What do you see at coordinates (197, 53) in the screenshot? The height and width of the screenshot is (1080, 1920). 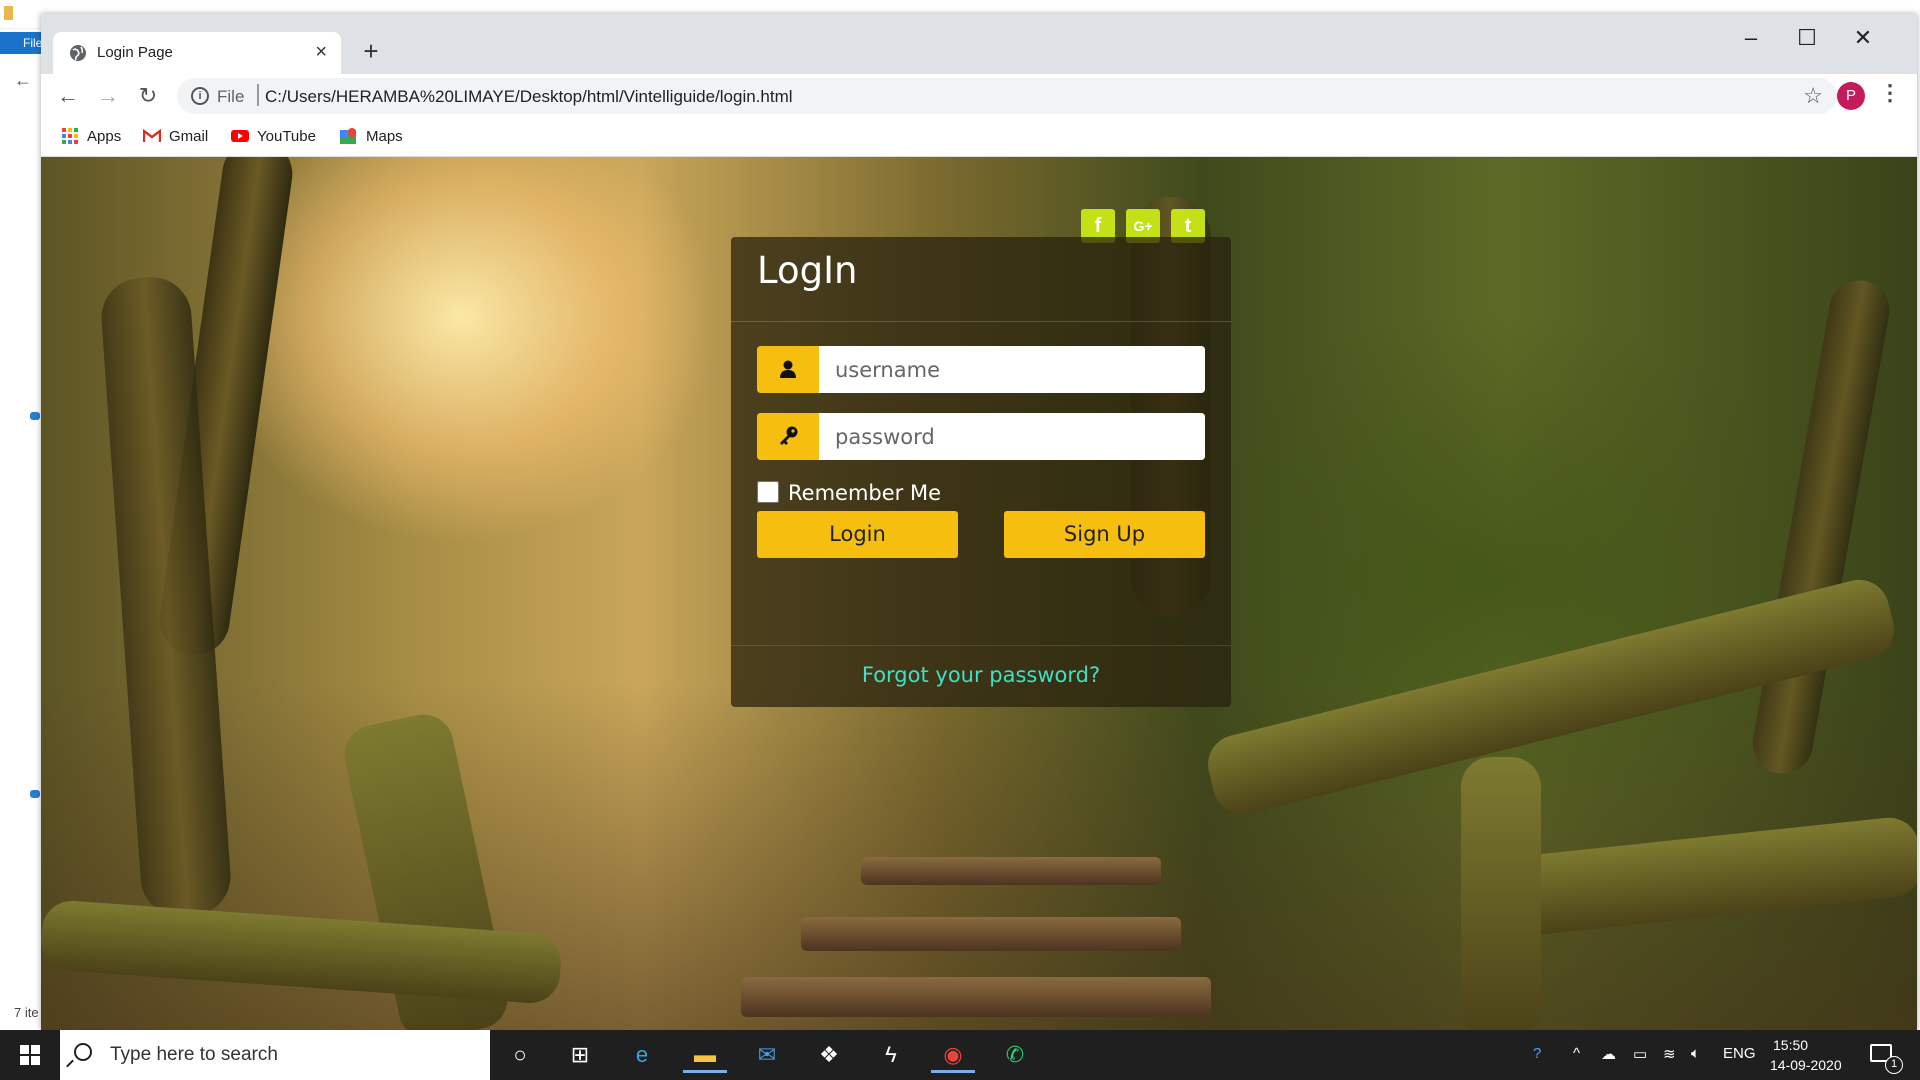 I see `tab-login-page: Login Page ×` at bounding box center [197, 53].